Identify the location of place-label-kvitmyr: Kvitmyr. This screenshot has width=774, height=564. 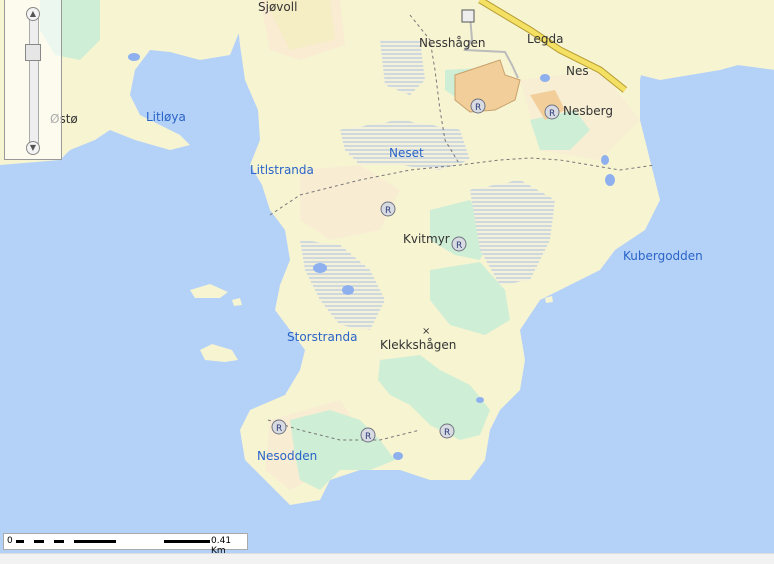
(426, 239).